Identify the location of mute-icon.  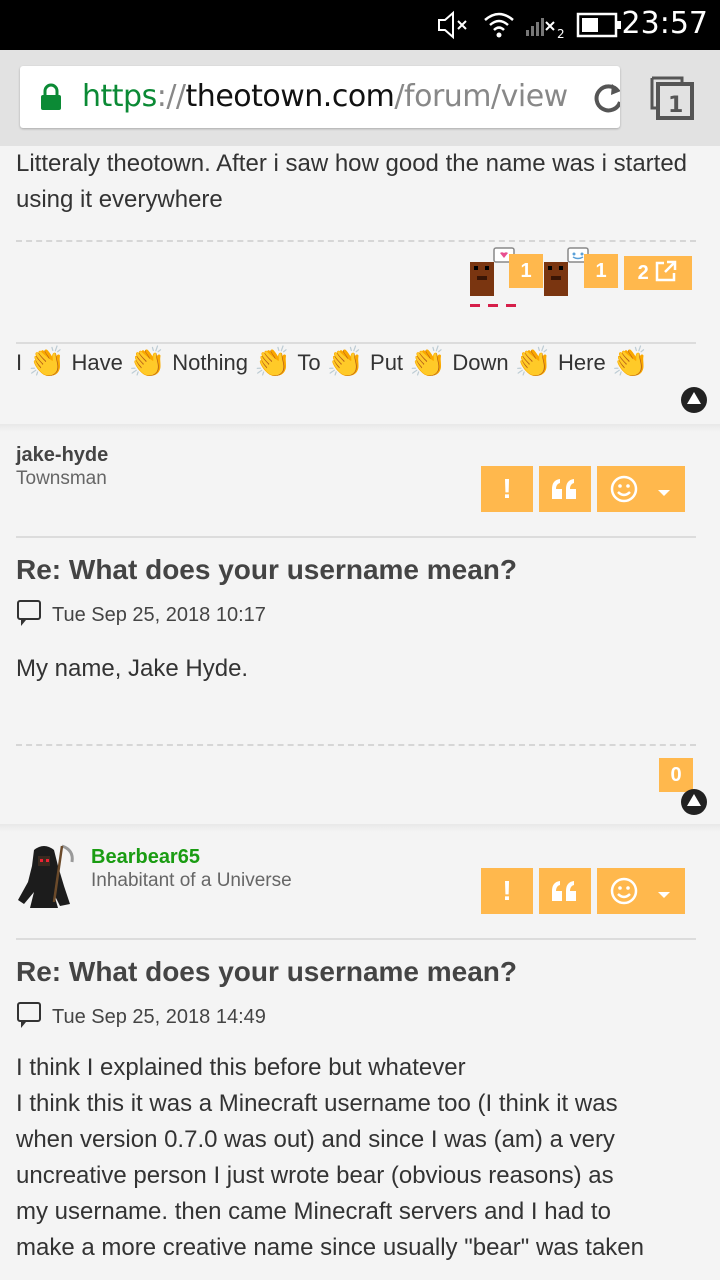
(452, 25).